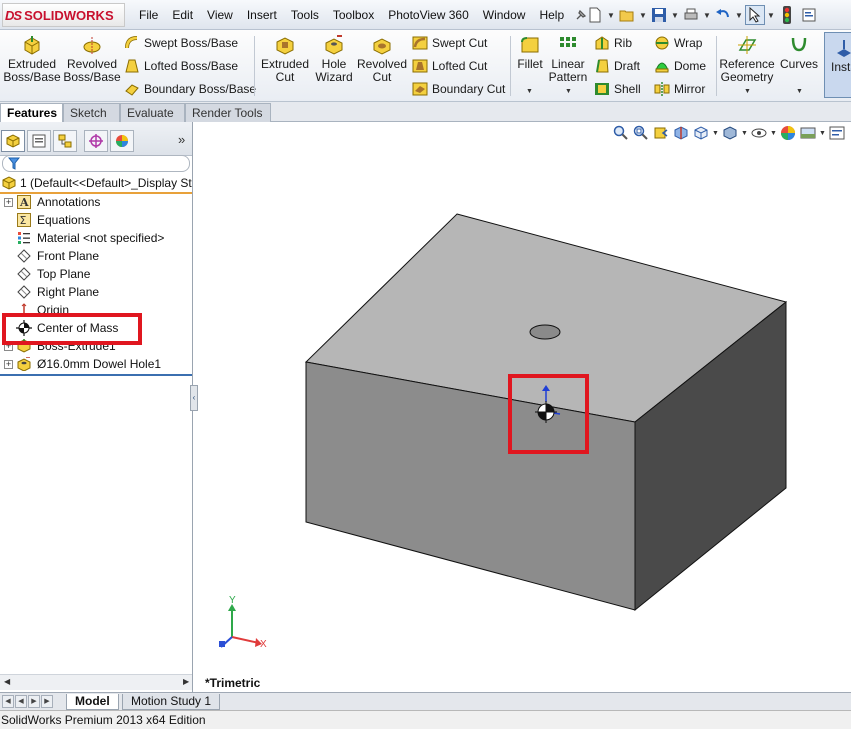 This screenshot has height=729, width=851. Describe the element at coordinates (148, 15) in the screenshot. I see `menu-file: File` at that location.